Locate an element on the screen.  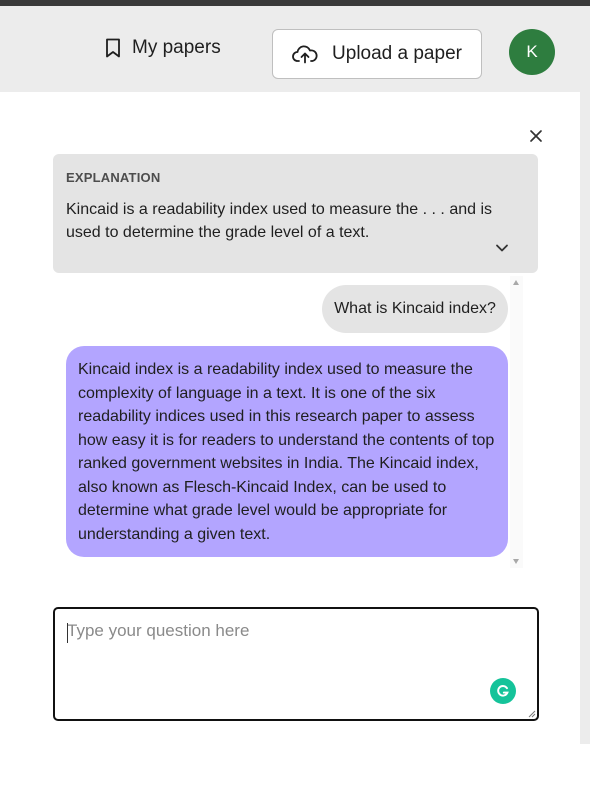
avatar-initial: K is located at coordinates (532, 51).